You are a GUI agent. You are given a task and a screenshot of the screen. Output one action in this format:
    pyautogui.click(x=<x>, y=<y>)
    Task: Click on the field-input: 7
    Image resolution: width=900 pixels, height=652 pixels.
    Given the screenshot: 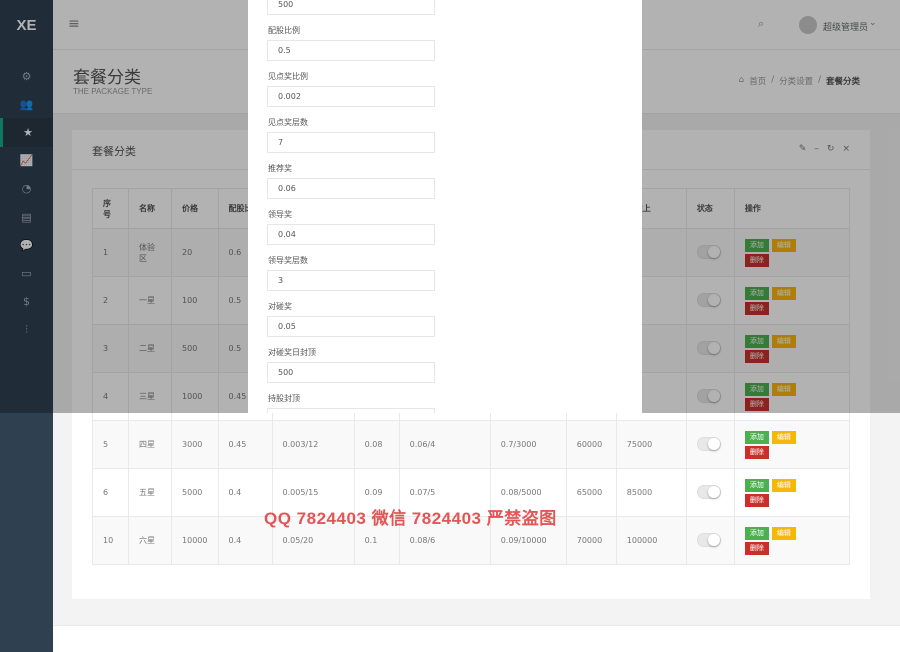 What is the action you would take?
    pyautogui.click(x=351, y=142)
    